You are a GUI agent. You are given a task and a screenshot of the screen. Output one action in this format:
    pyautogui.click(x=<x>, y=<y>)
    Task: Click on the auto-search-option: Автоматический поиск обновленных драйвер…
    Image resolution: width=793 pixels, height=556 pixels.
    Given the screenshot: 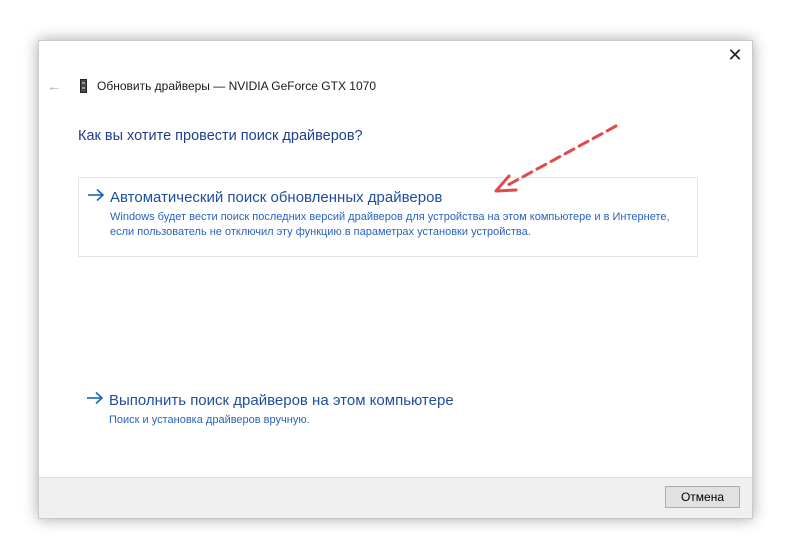 What is the action you would take?
    pyautogui.click(x=388, y=217)
    